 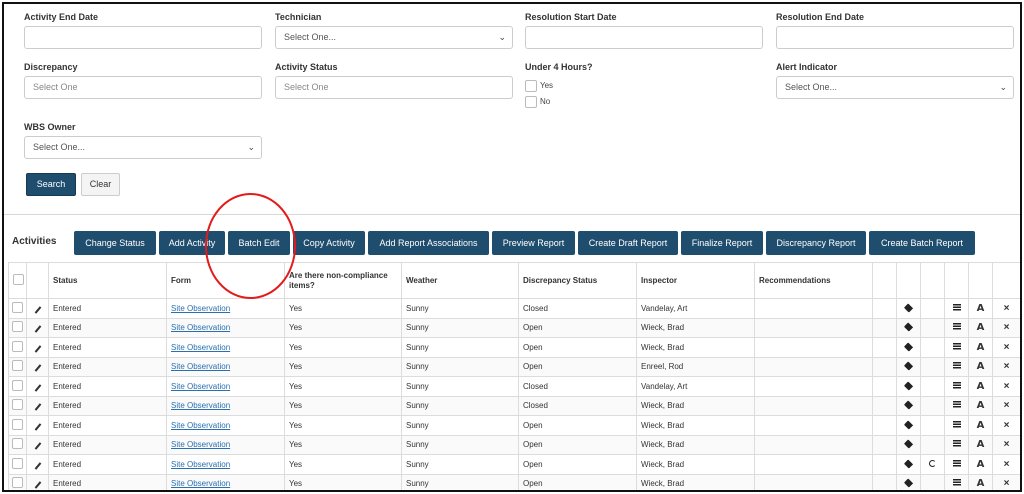 I want to click on search-button: Search, so click(x=51, y=184).